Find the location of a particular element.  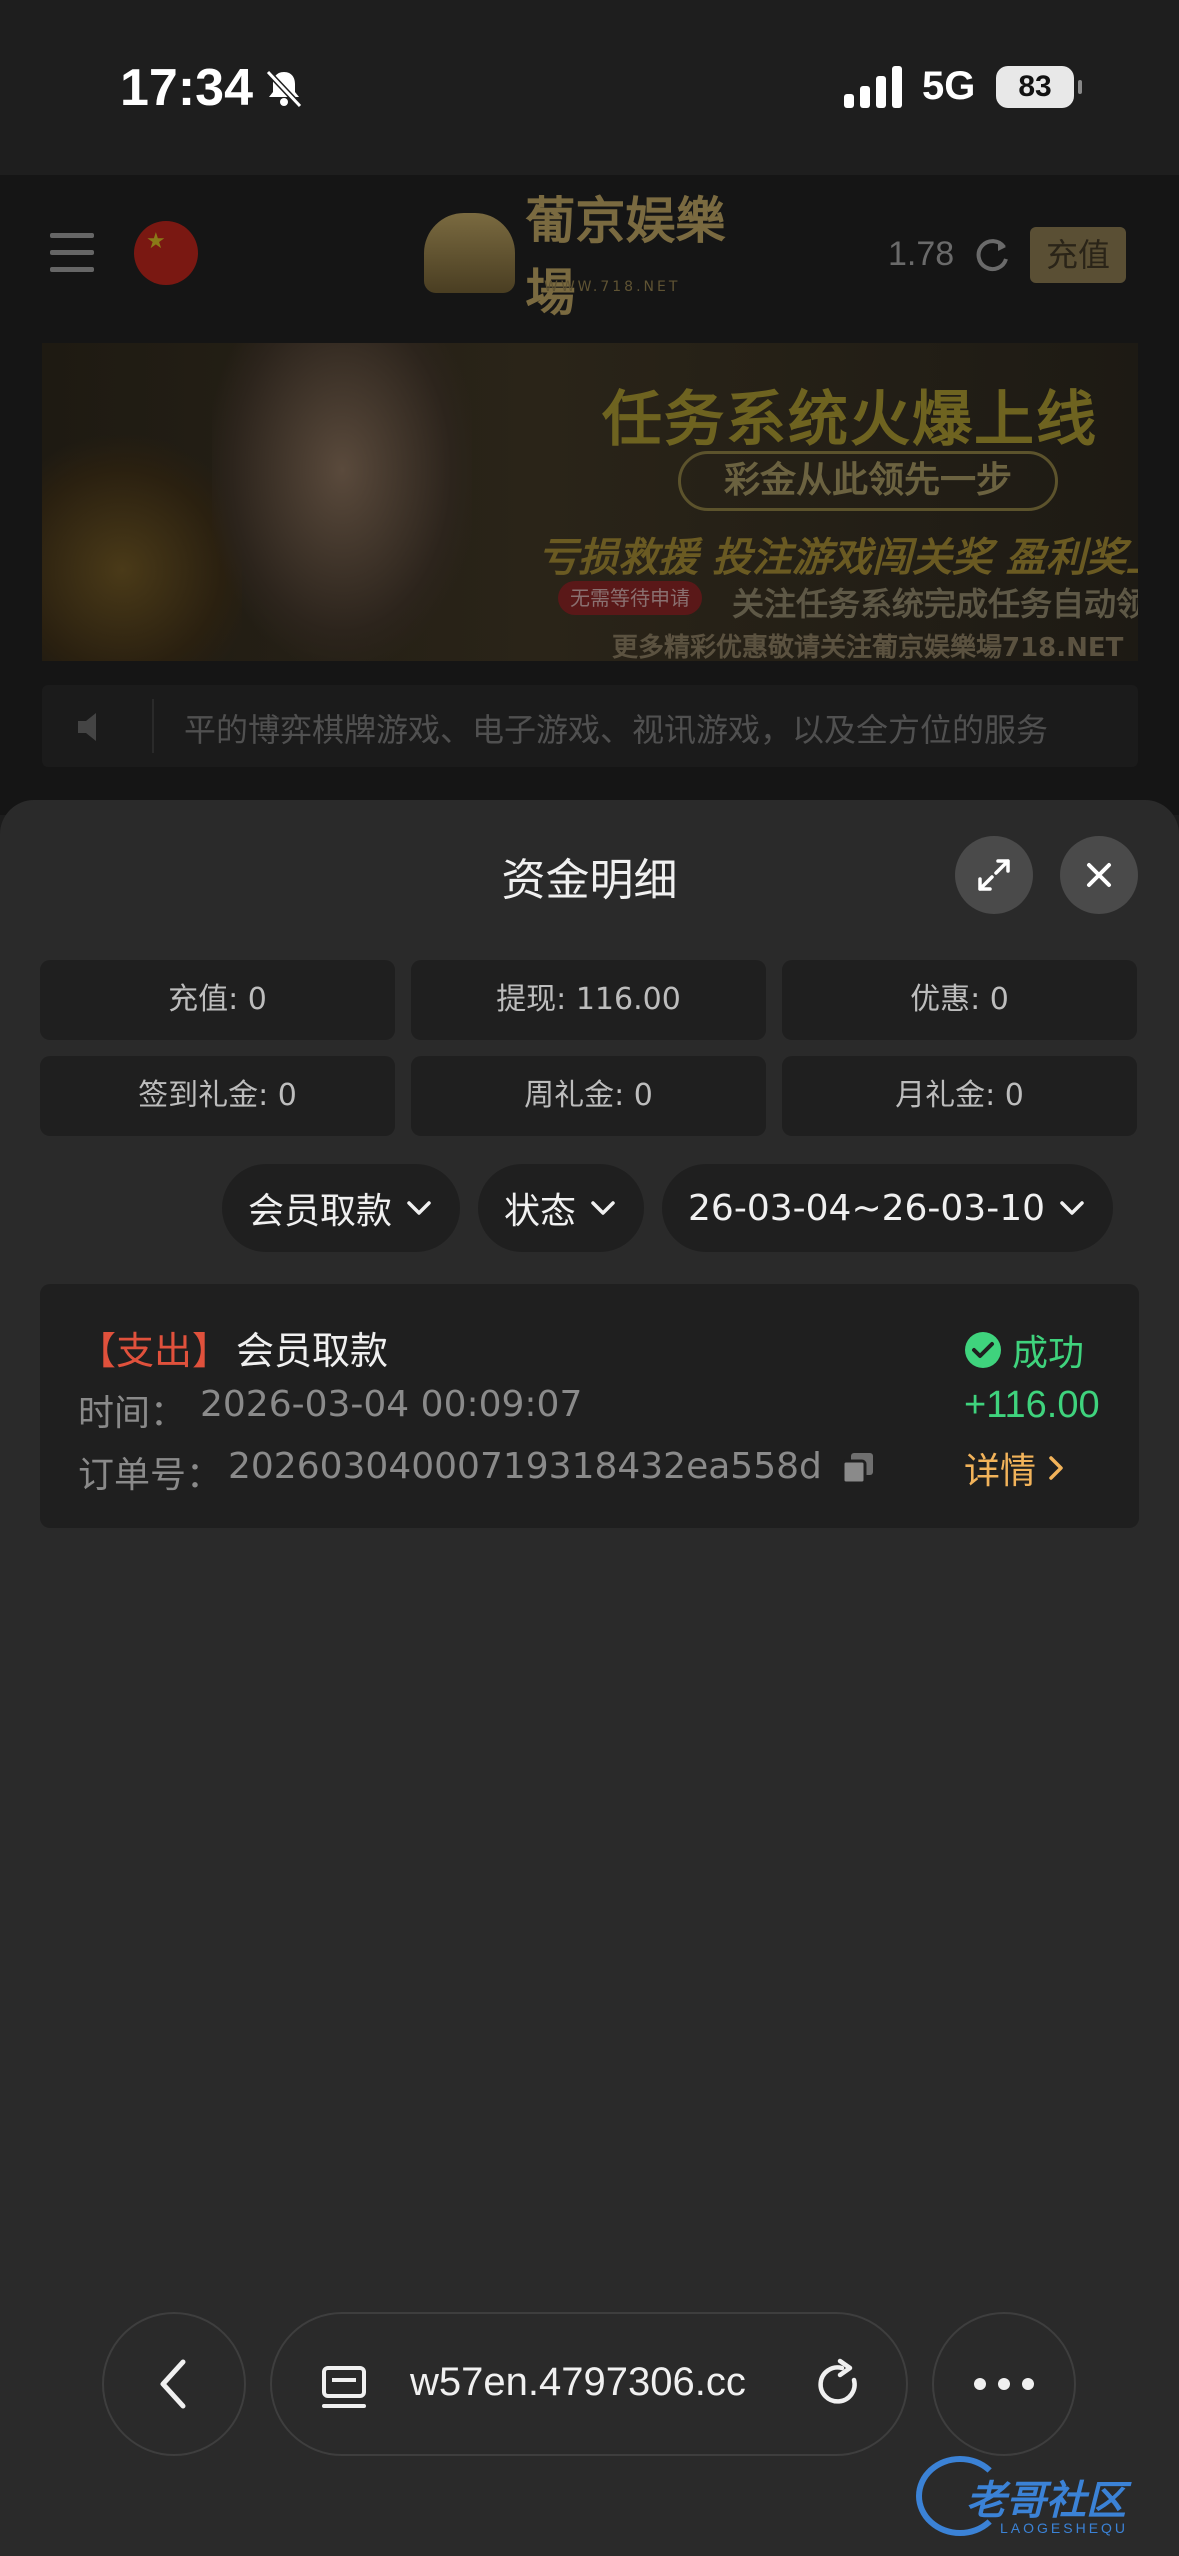

stat-recharge: 充值: 0 is located at coordinates (217, 1000).